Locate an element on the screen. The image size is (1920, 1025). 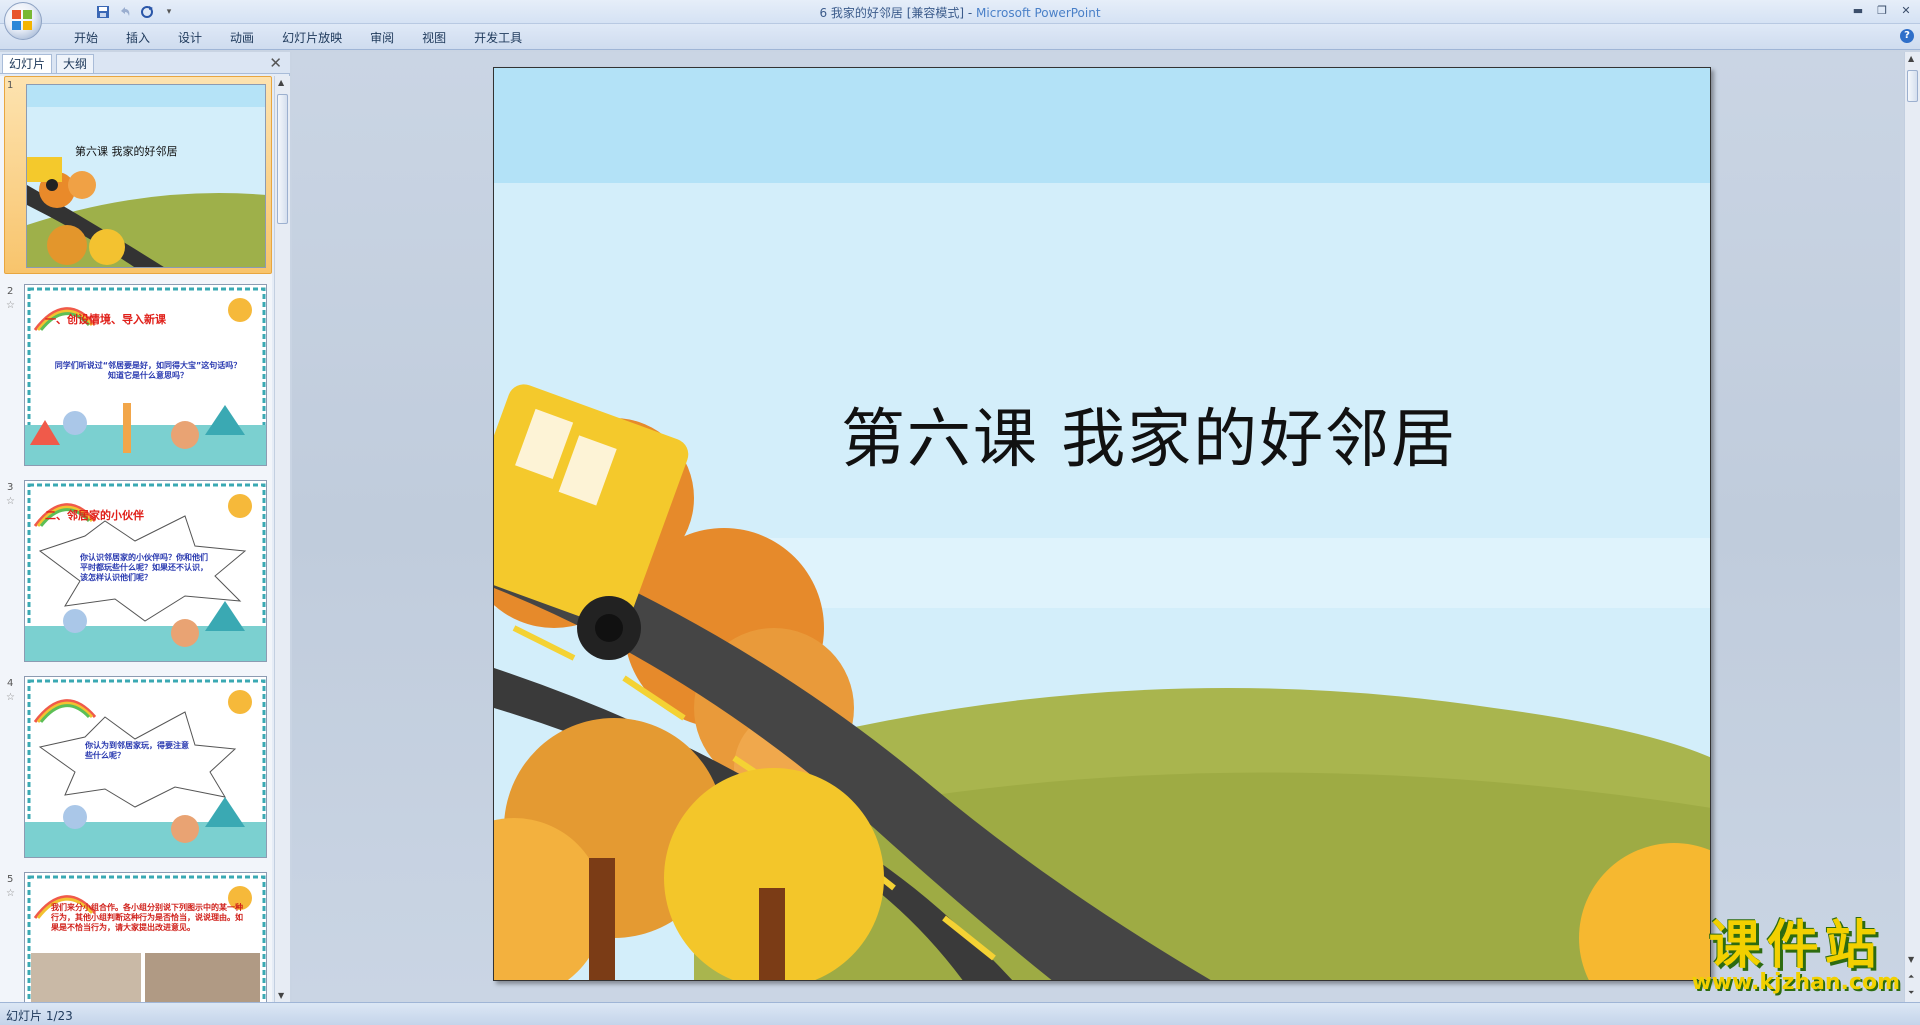
tab-slides: 幻灯片 is located at coordinates (27, 63).